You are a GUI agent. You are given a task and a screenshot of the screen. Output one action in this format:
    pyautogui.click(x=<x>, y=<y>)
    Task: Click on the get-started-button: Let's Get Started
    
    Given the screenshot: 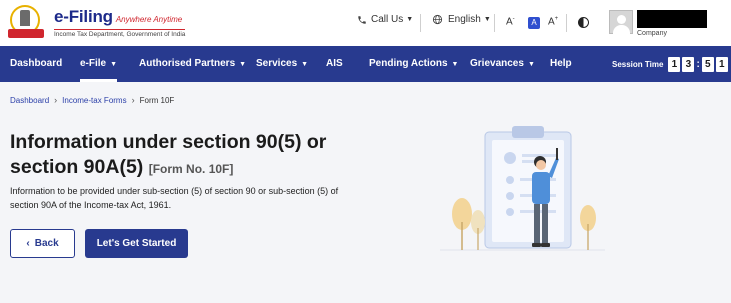 What is the action you would take?
    pyautogui.click(x=136, y=243)
    